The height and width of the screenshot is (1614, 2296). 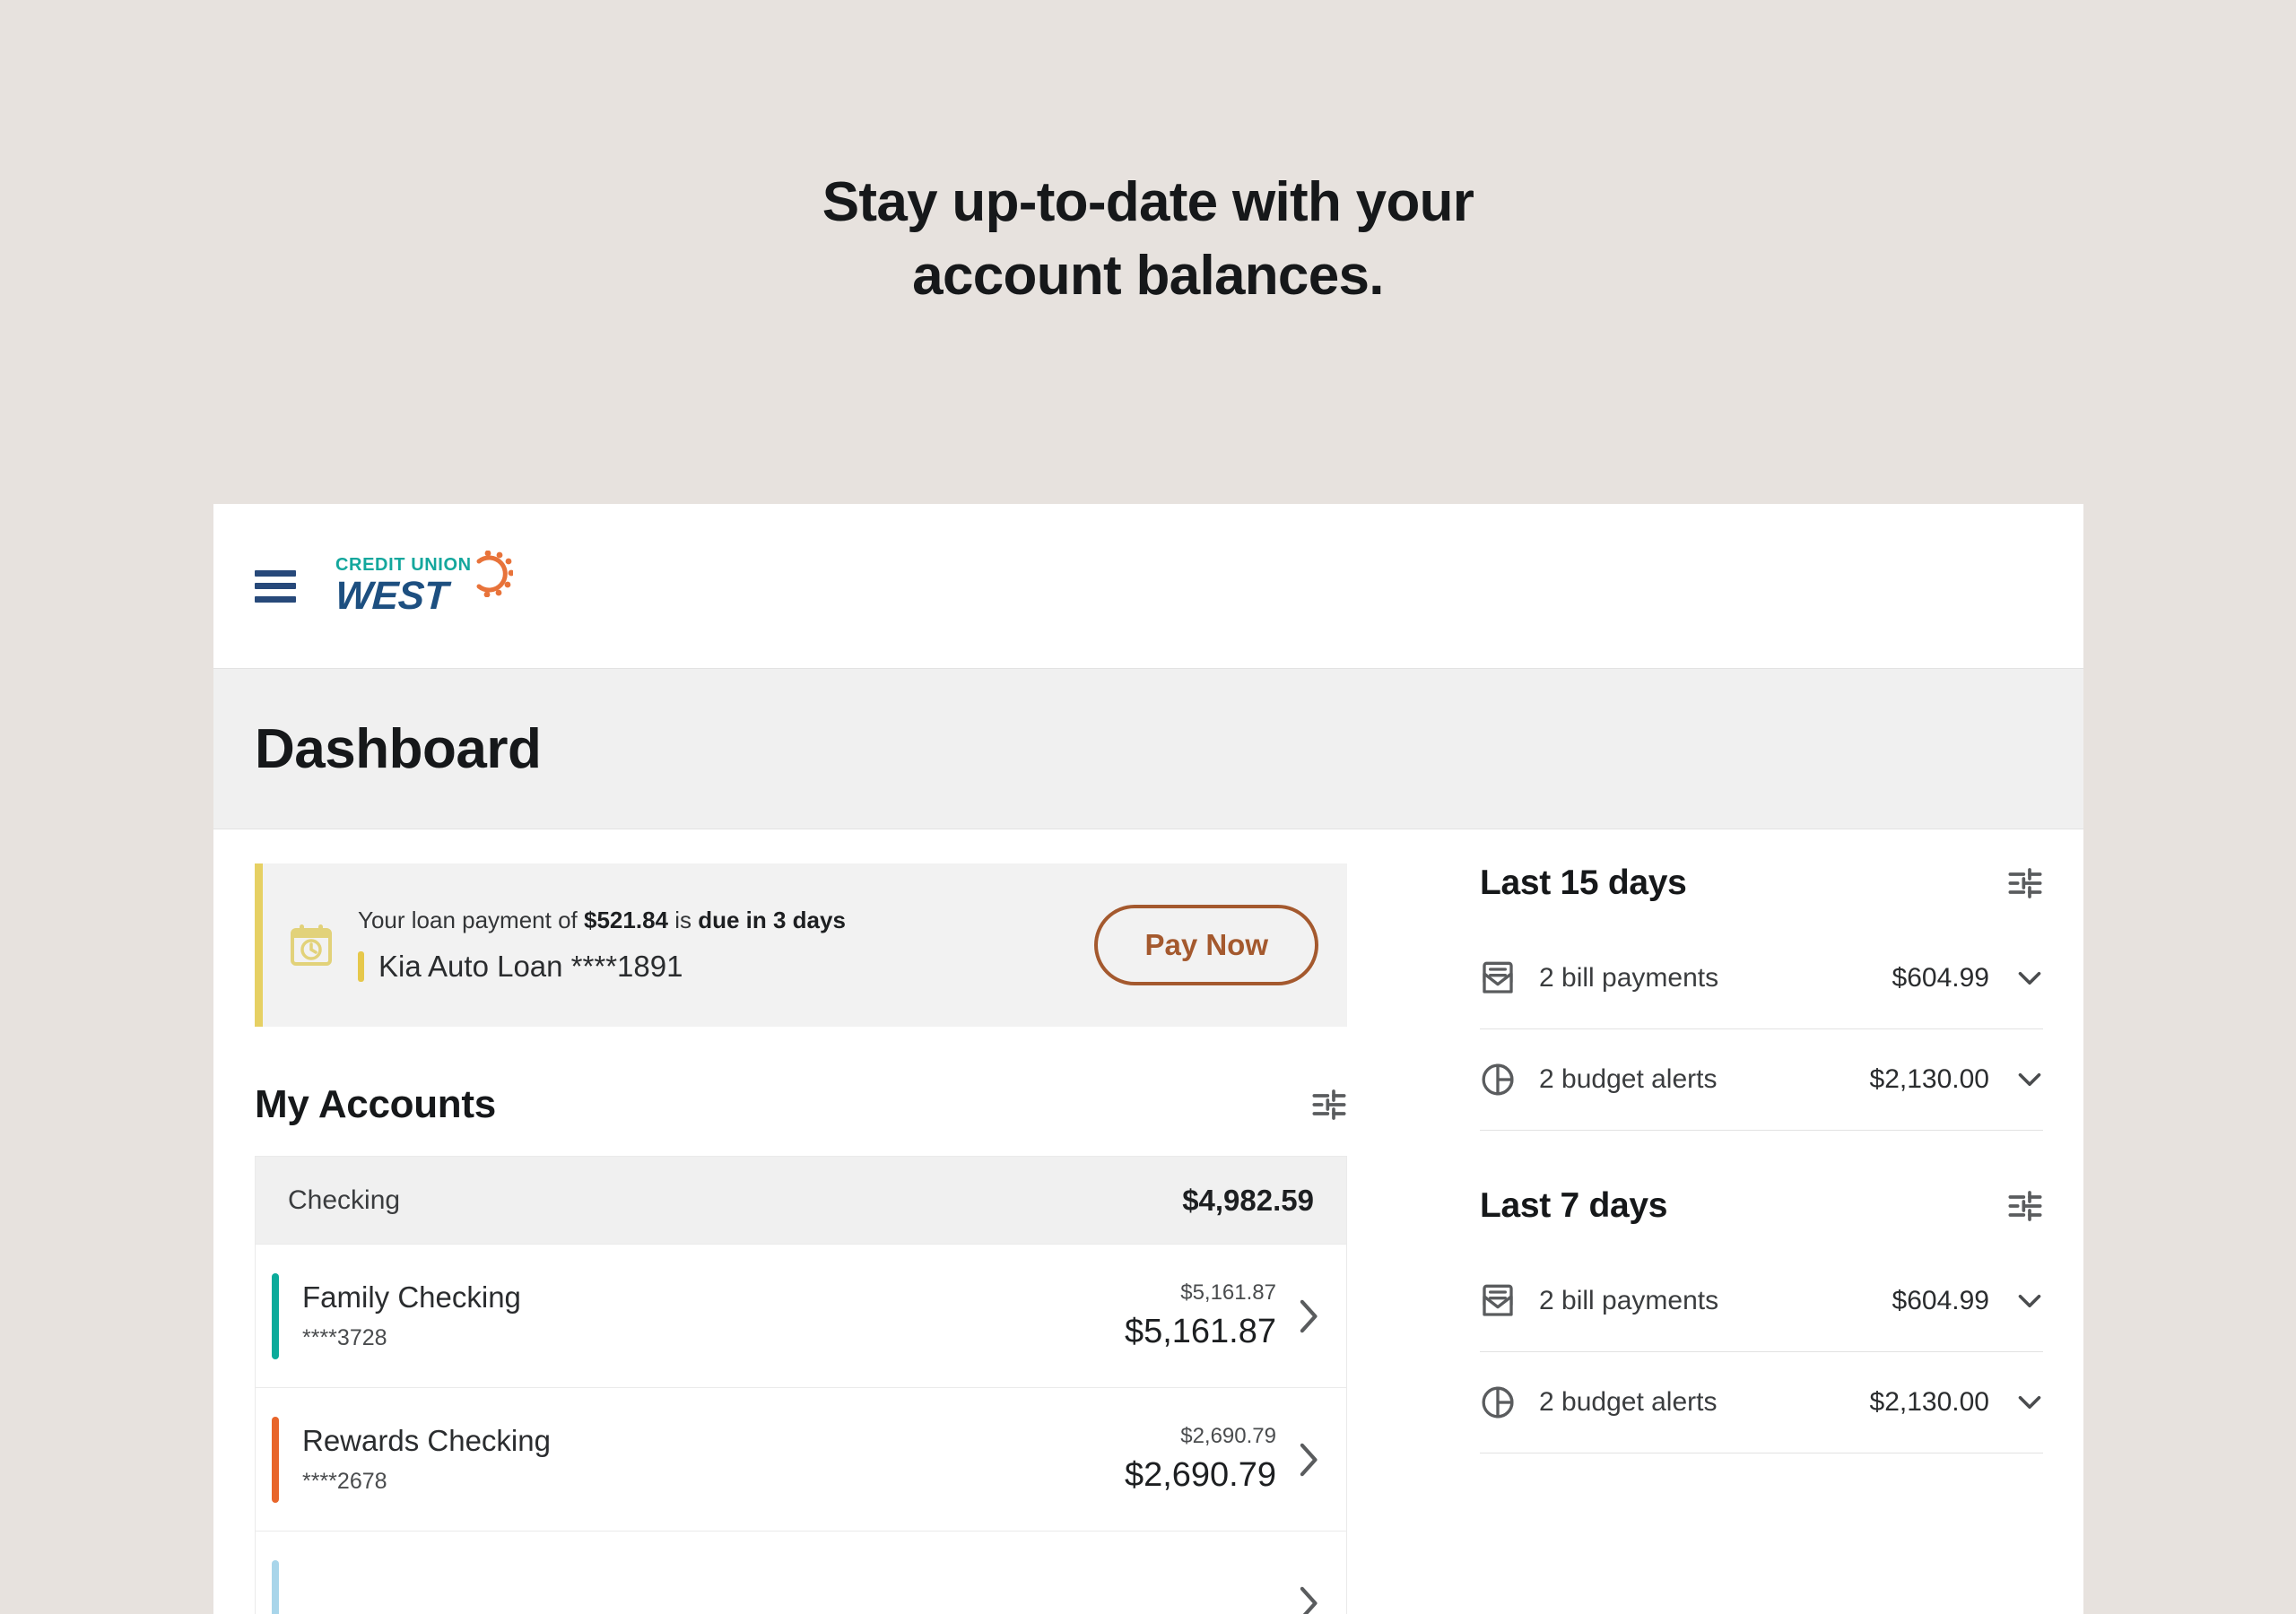 What do you see at coordinates (344, 1482) in the screenshot?
I see `account-mask: ****2678` at bounding box center [344, 1482].